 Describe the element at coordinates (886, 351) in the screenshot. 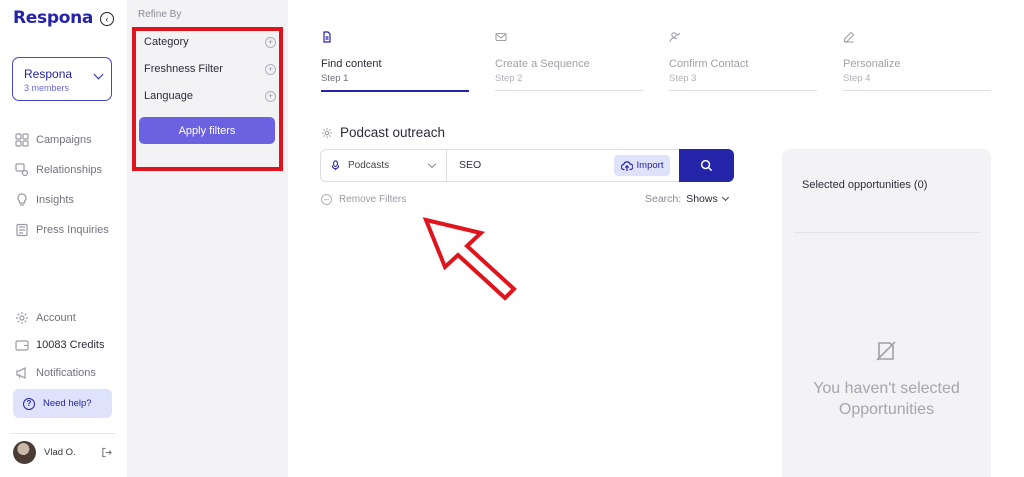

I see `no-selection-icon` at that location.